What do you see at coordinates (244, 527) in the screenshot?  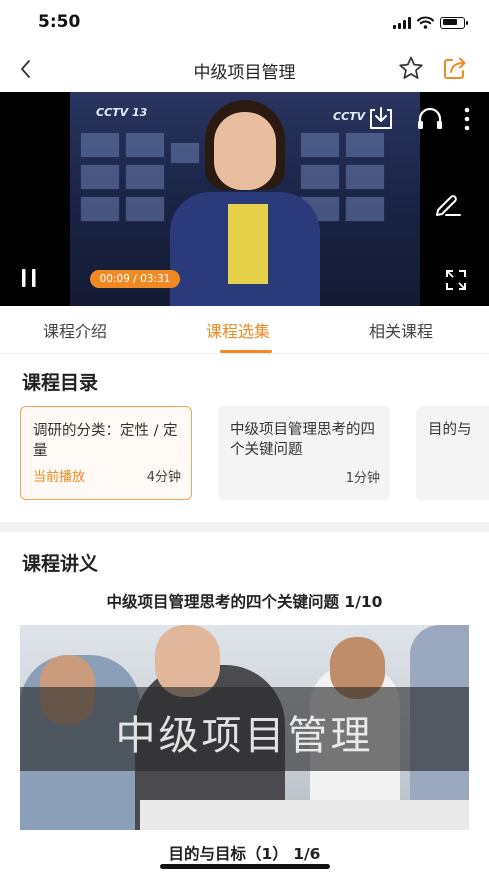 I see `section-divider` at bounding box center [244, 527].